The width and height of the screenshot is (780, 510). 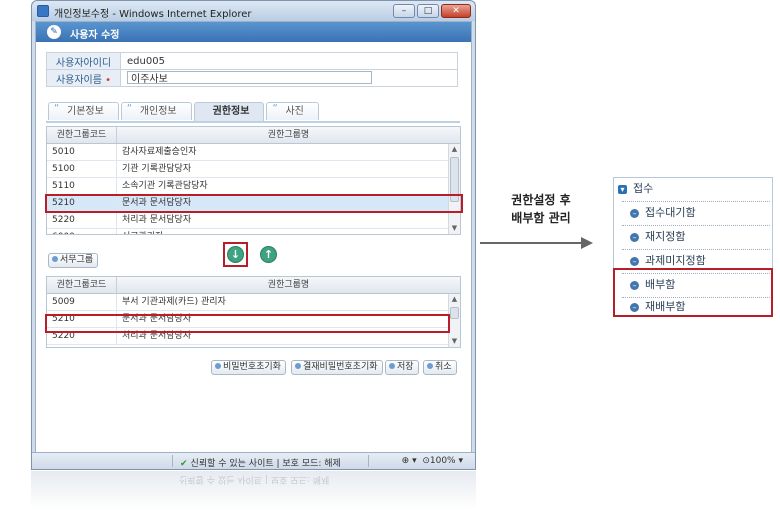 What do you see at coordinates (541, 200) in the screenshot?
I see `caption-line-1: 권한설정 후` at bounding box center [541, 200].